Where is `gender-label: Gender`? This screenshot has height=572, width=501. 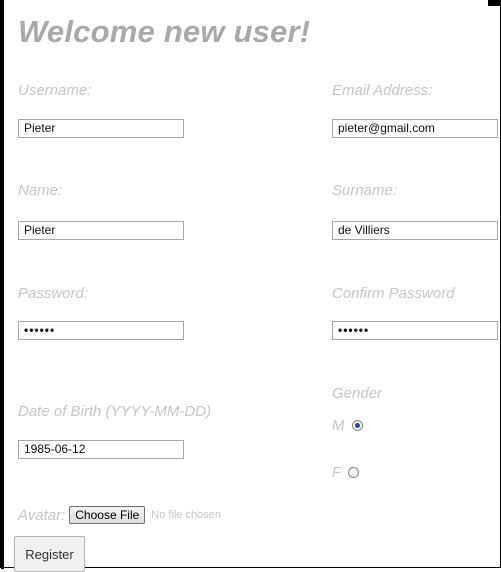
gender-label: Gender is located at coordinates (357, 393).